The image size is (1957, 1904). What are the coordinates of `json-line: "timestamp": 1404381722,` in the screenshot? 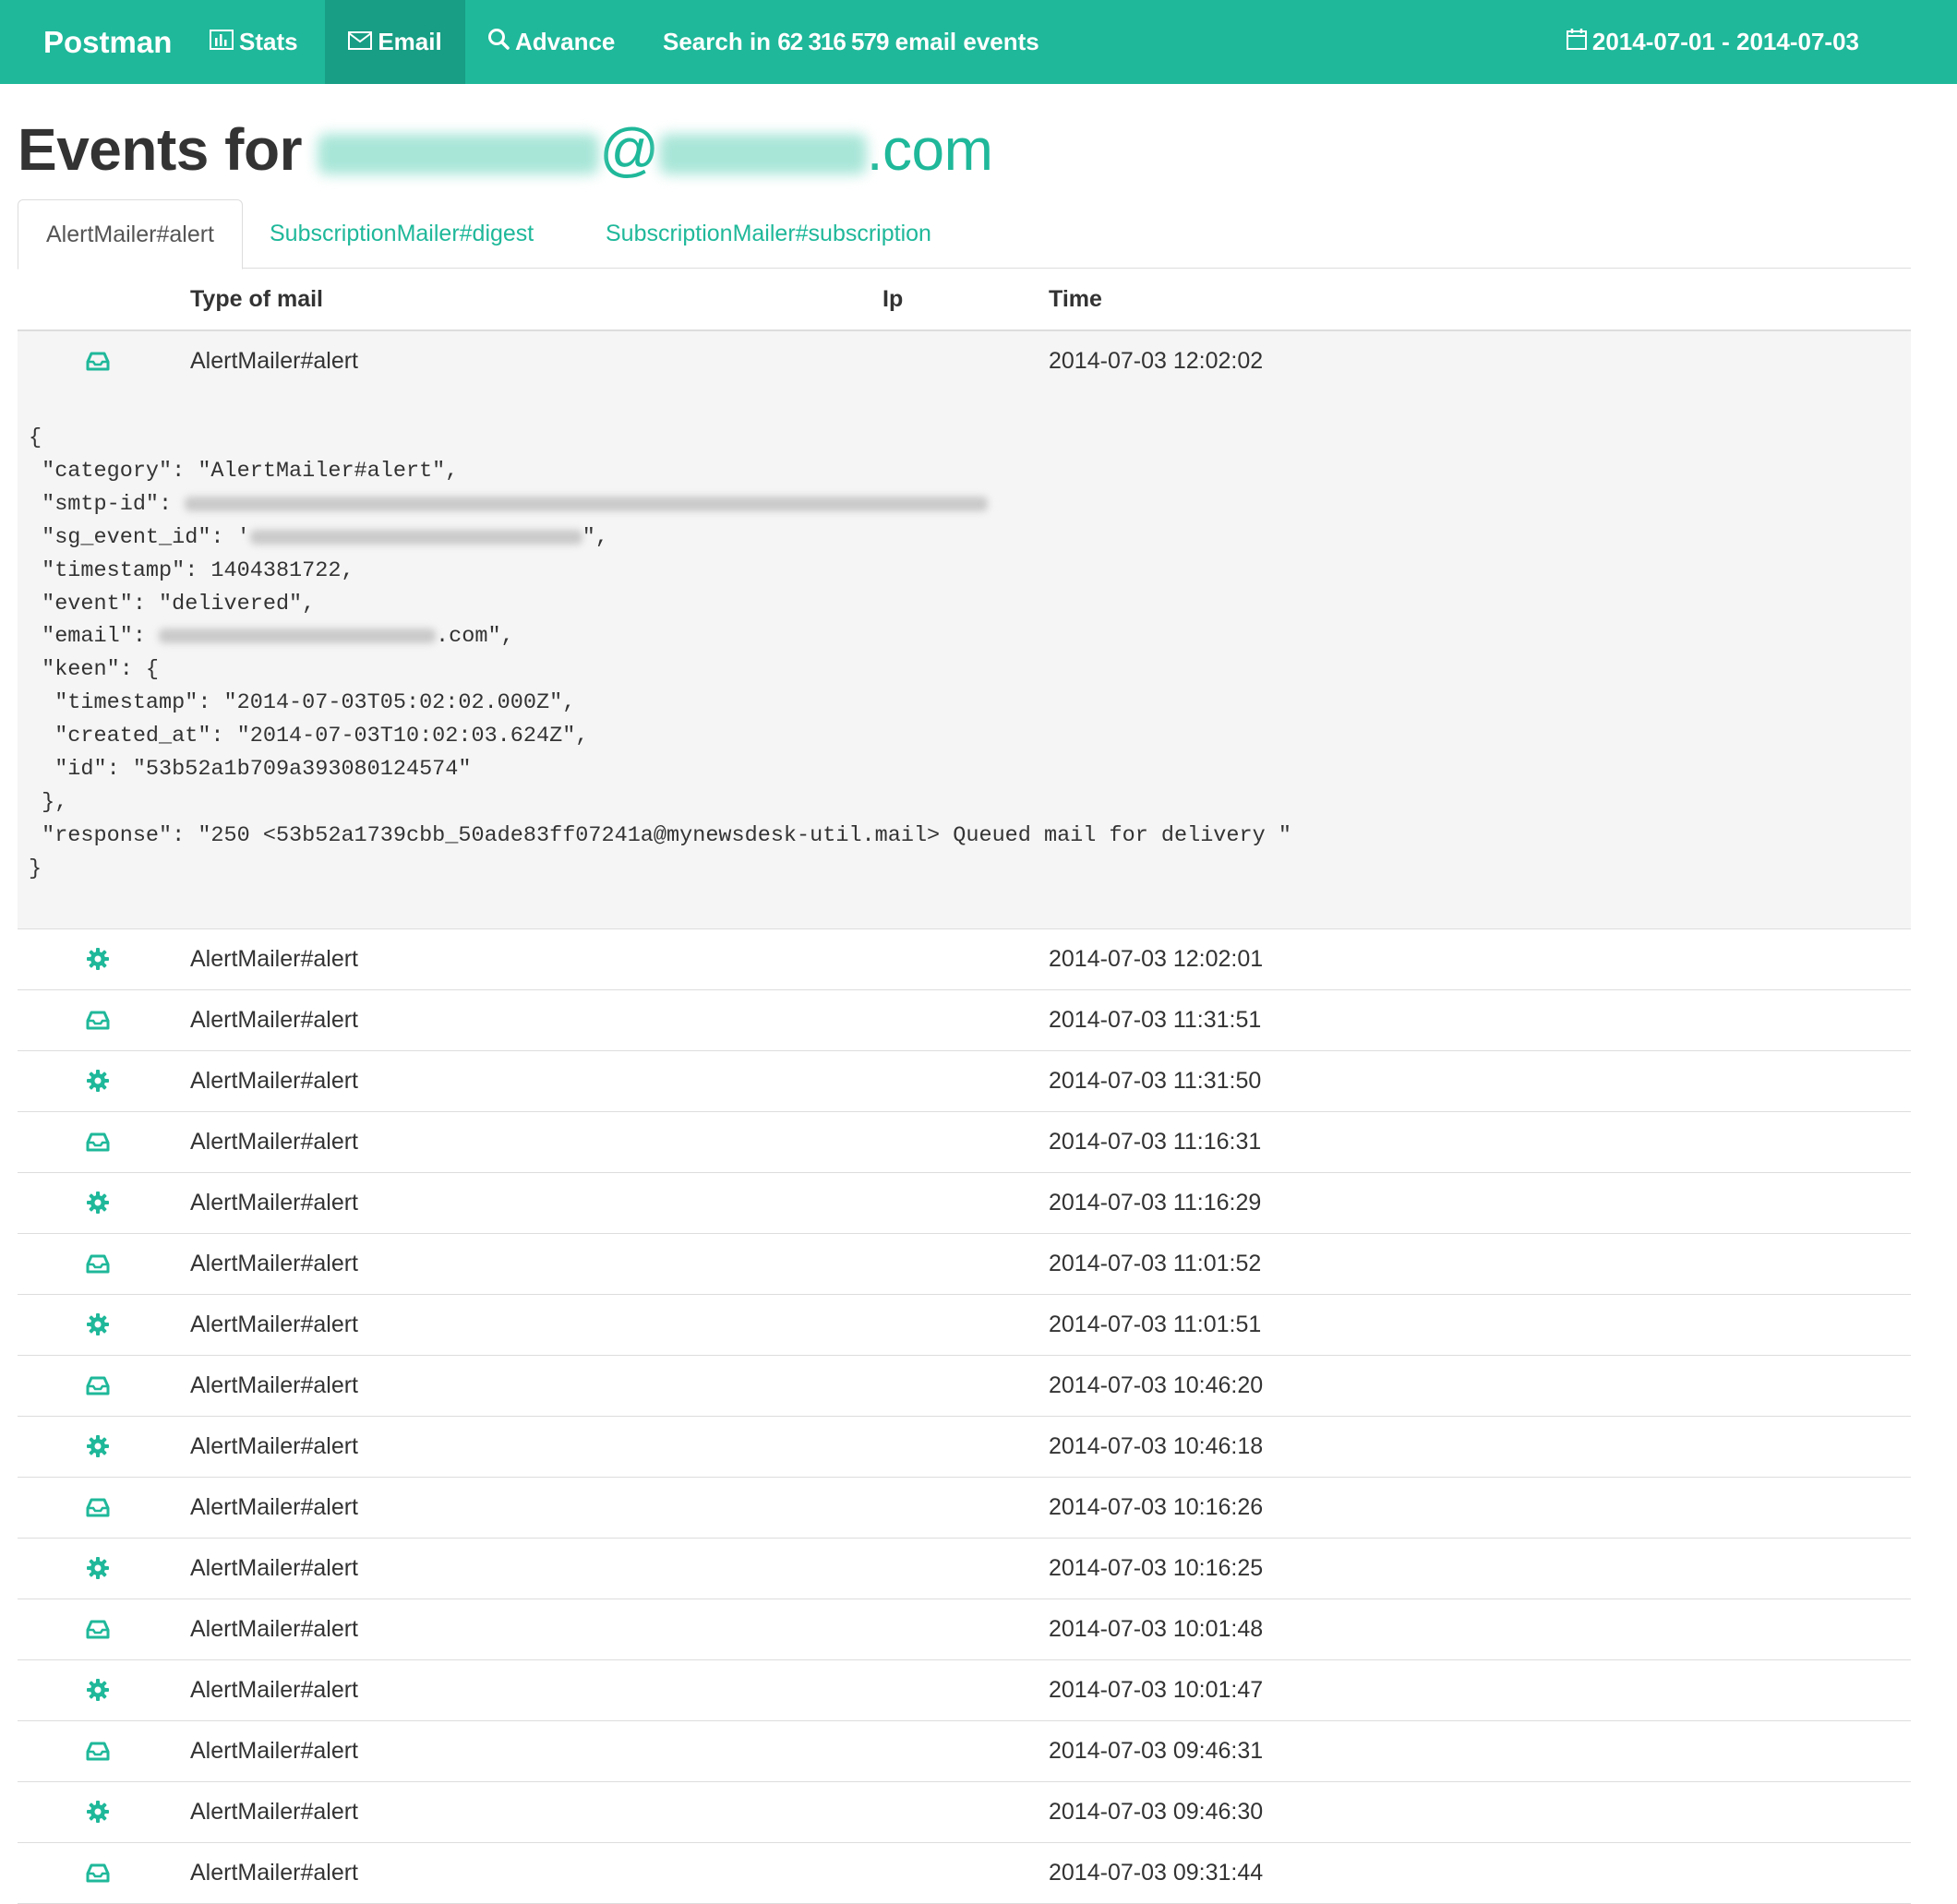 It's located at (191, 570).